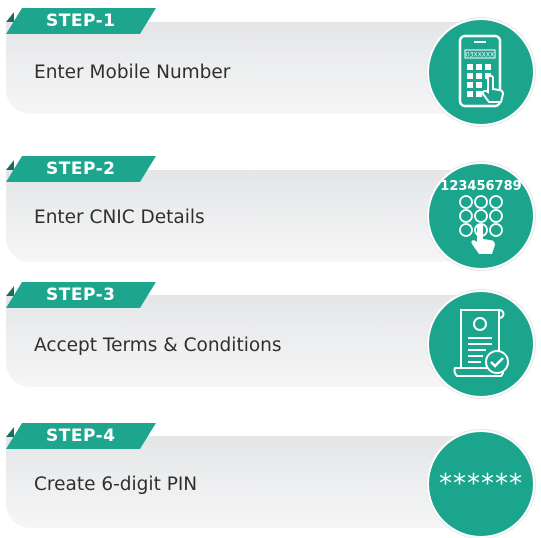 Image resolution: width=541 pixels, height=538 pixels. I want to click on step-4-tab: STEP-4, so click(81, 436).